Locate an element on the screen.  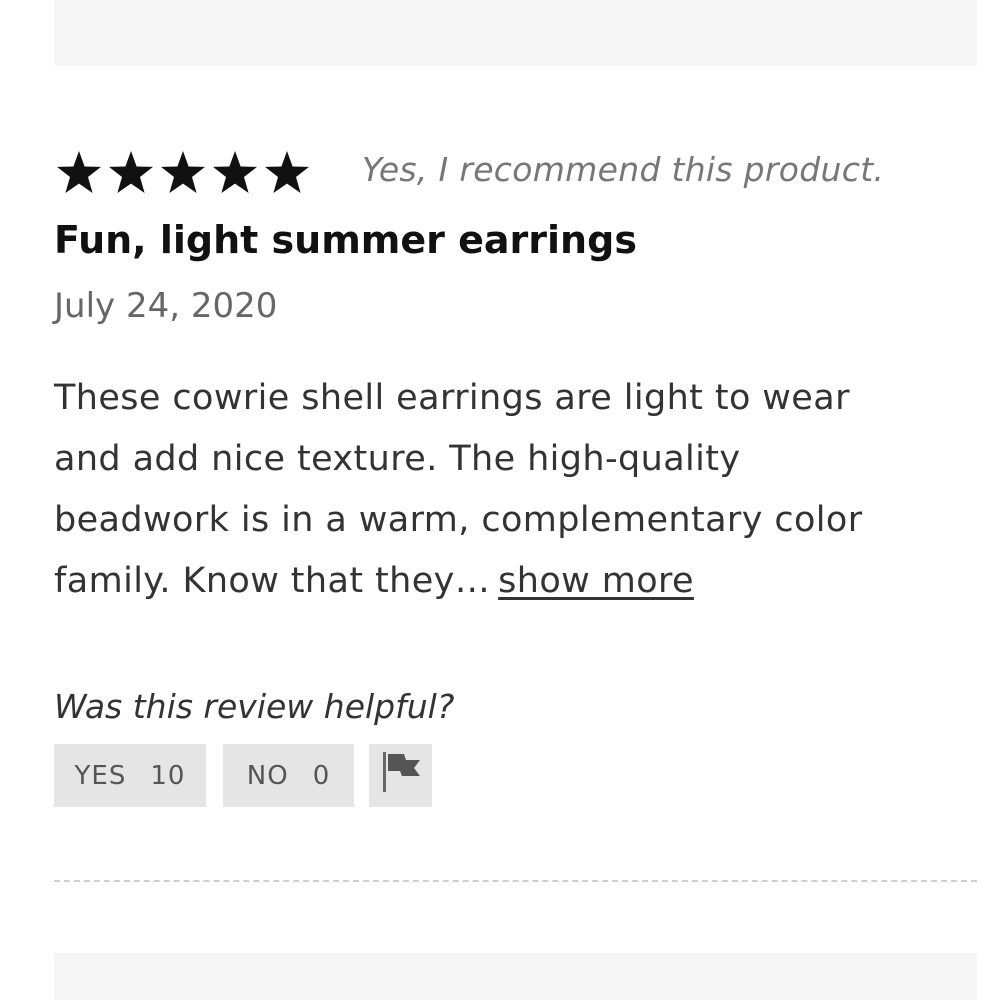
helpful-question: Was this review helpful? is located at coordinates (254, 706).